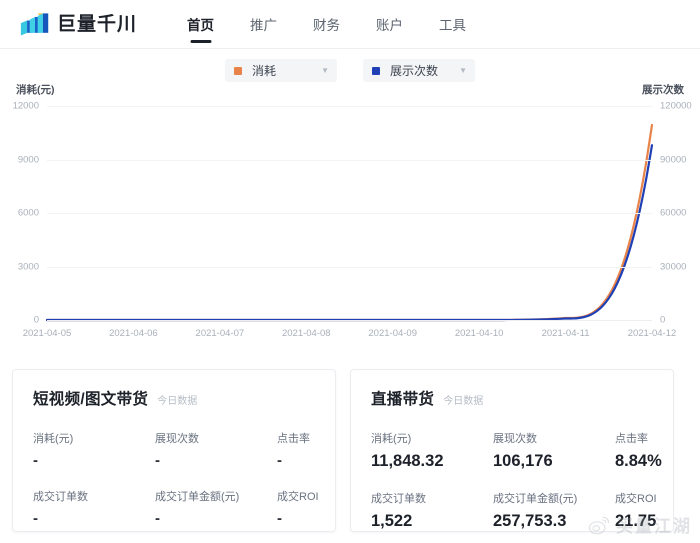  Describe the element at coordinates (36, 320) in the screenshot. I see `y-tick-left: 0` at that location.